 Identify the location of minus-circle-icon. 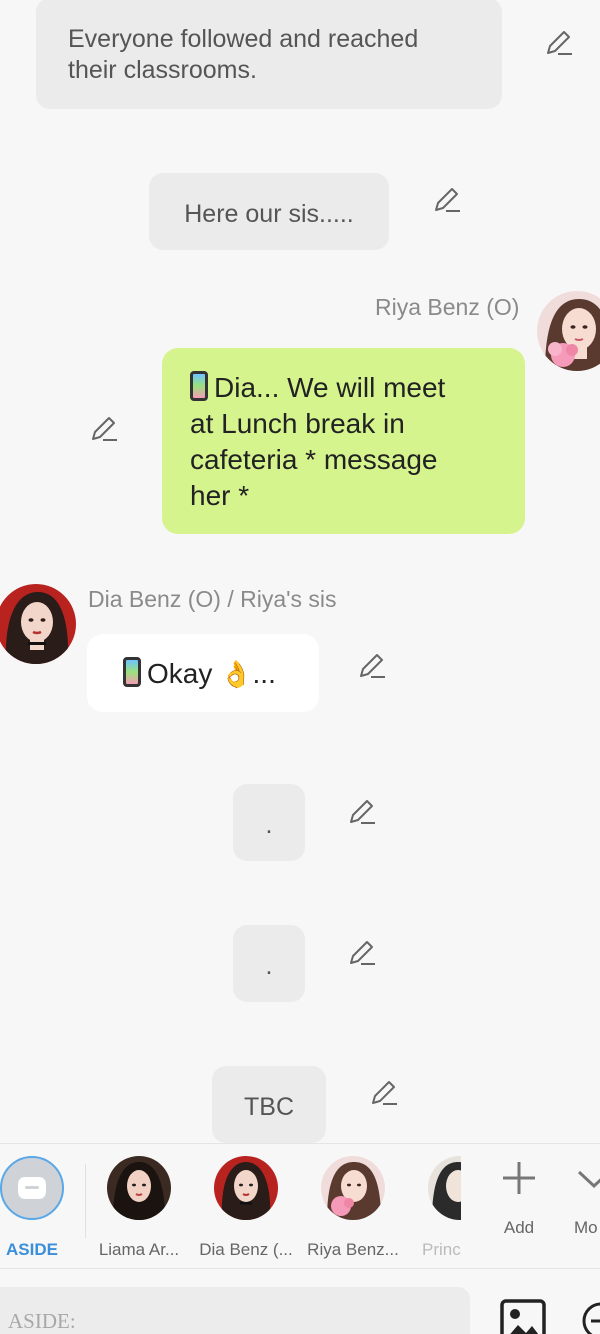
(591, 1318).